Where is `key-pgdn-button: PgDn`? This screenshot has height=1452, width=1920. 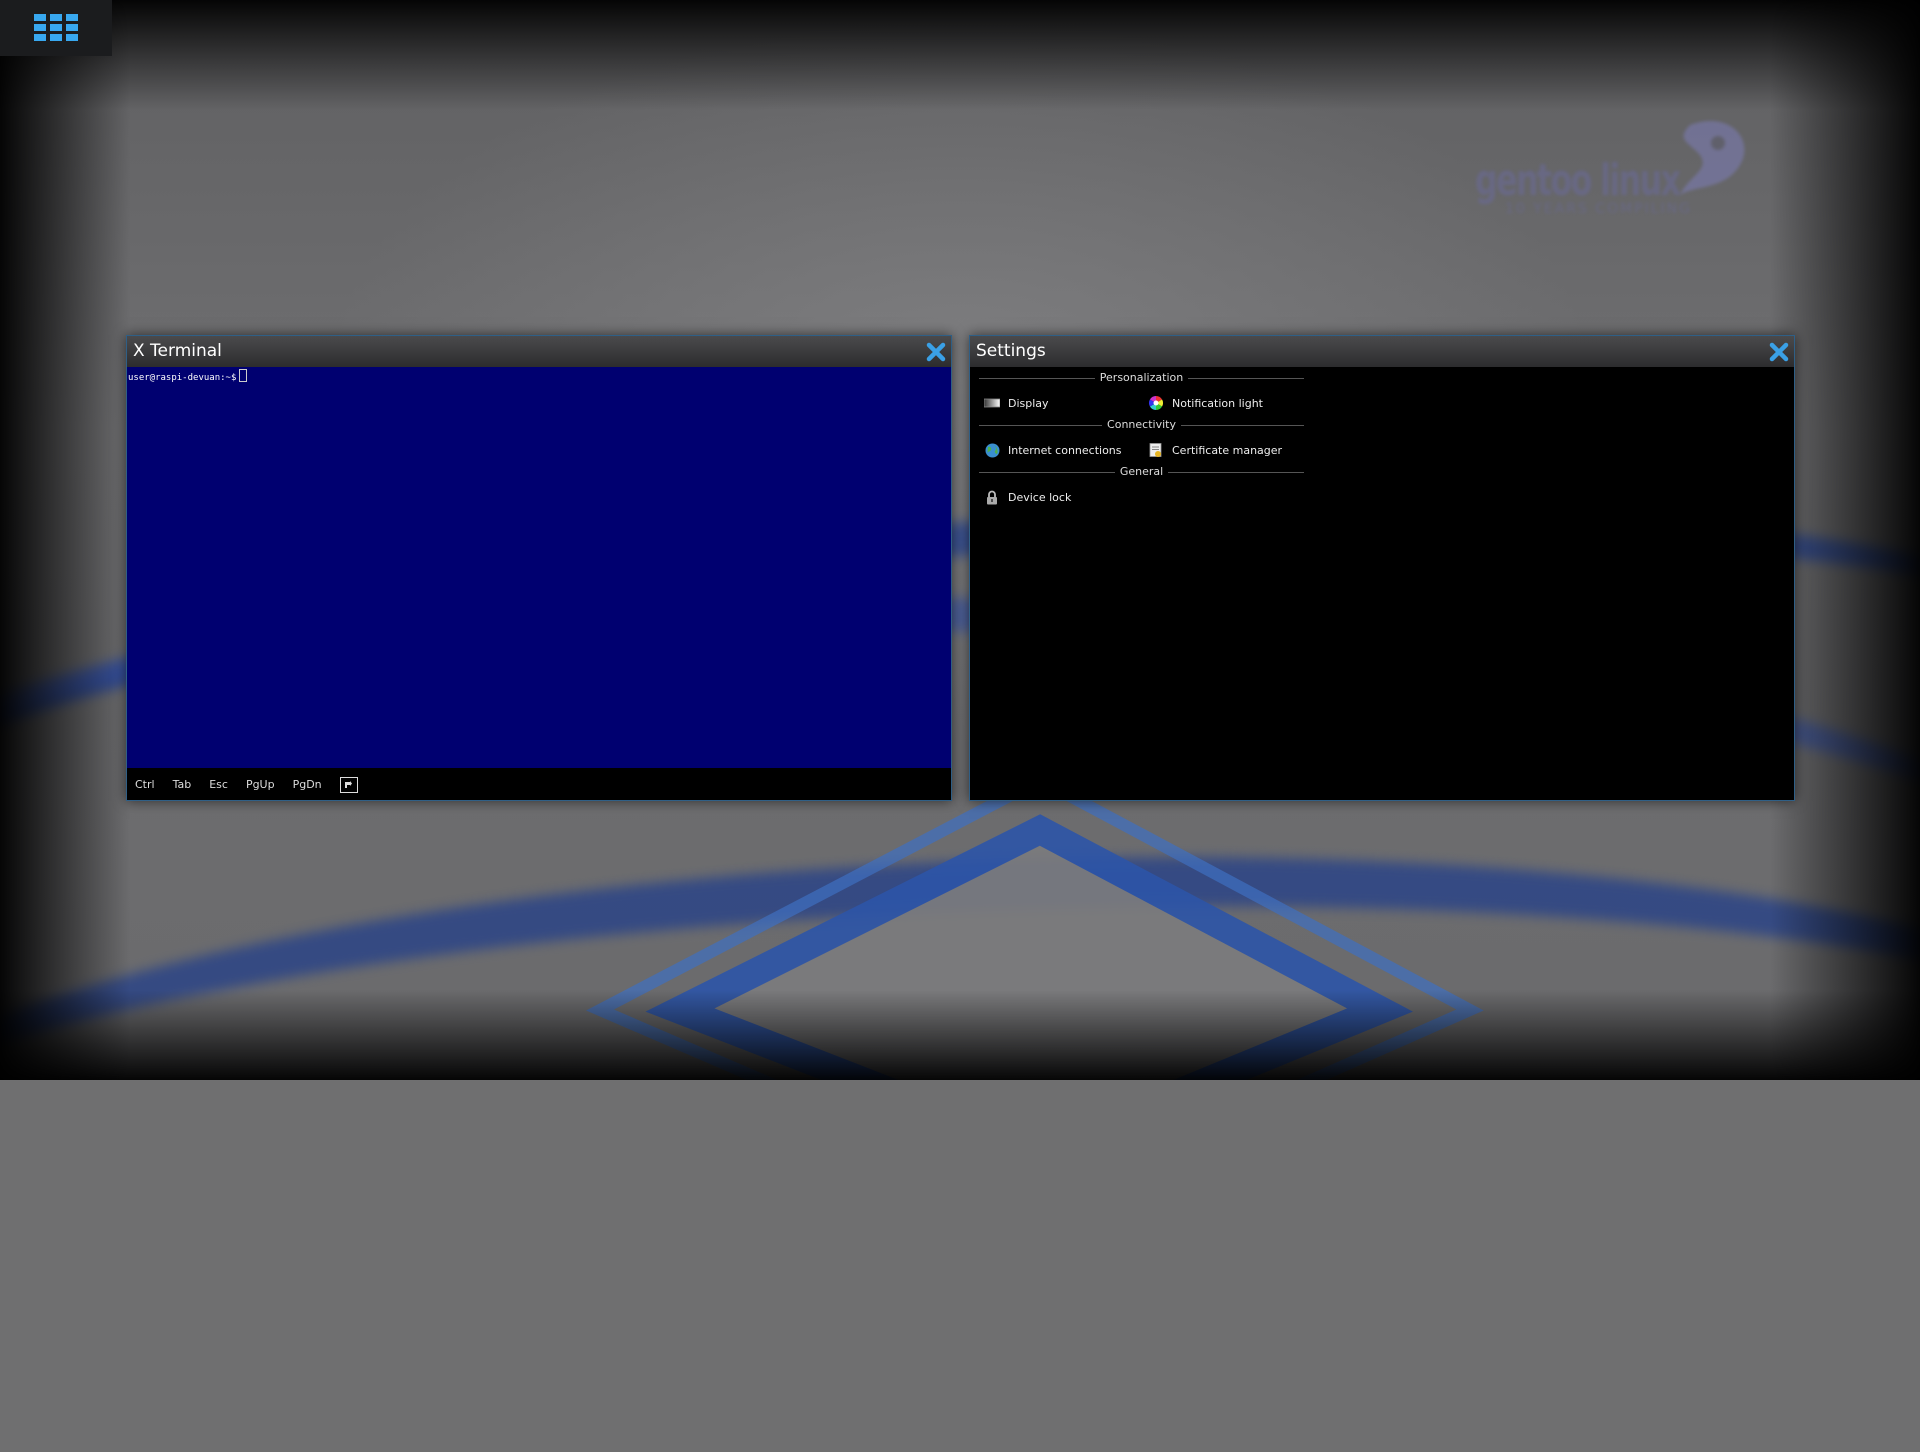 key-pgdn-button: PgDn is located at coordinates (307, 784).